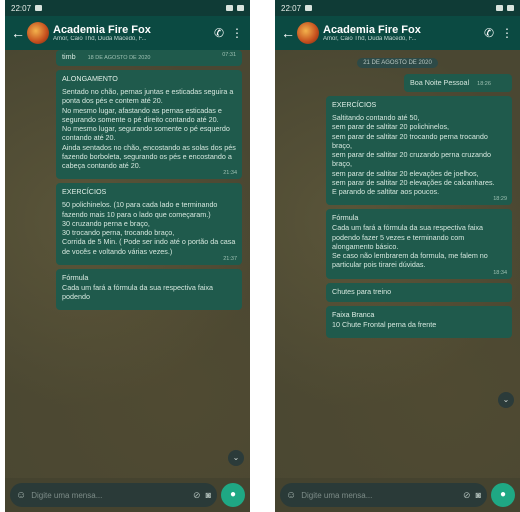 The image size is (520, 512). What do you see at coordinates (419, 292) in the screenshot?
I see `message-bubble: Chutes para treino` at bounding box center [419, 292].